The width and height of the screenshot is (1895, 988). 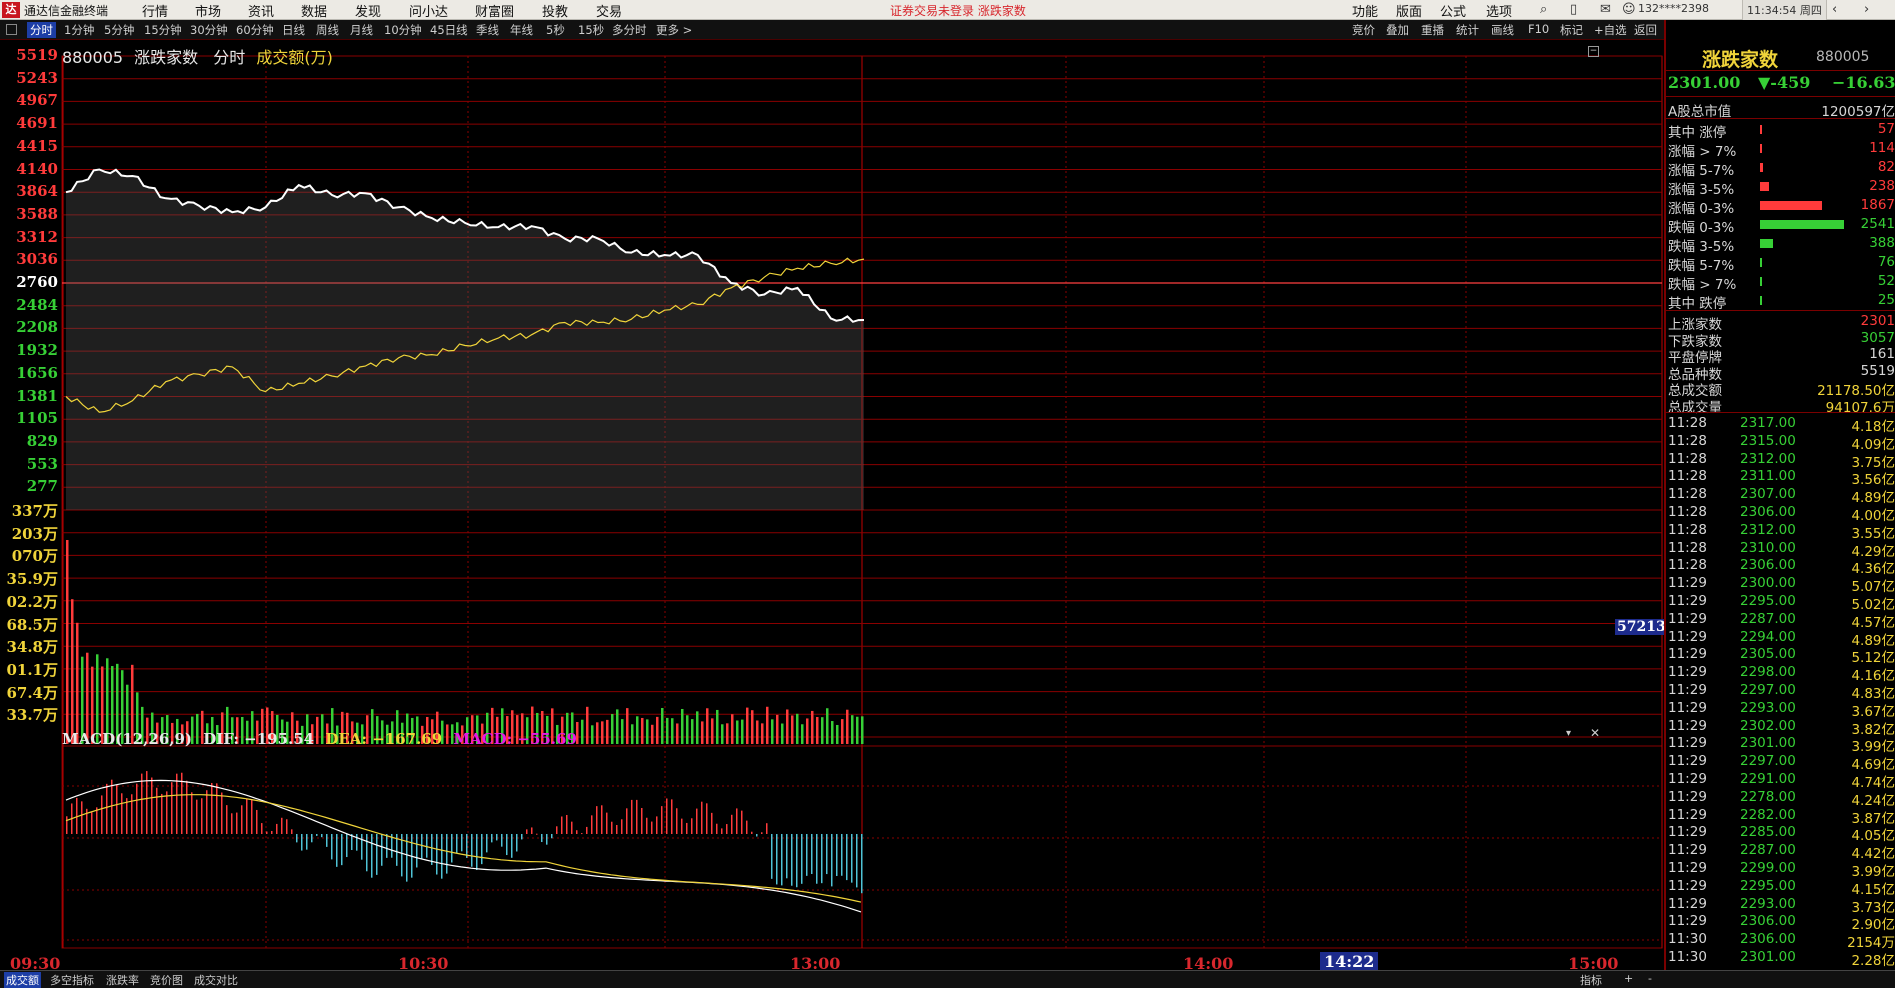 What do you see at coordinates (1781, 226) in the screenshot?
I see `breadth-row: 跌幅 0-3% 2541` at bounding box center [1781, 226].